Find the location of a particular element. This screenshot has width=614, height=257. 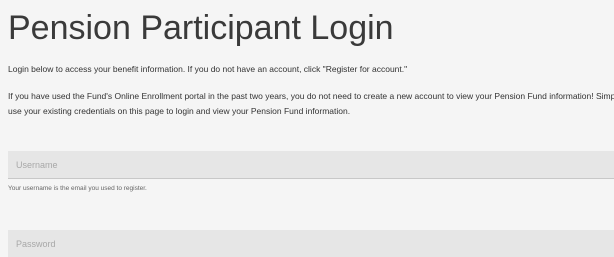

username-input is located at coordinates (311, 165).